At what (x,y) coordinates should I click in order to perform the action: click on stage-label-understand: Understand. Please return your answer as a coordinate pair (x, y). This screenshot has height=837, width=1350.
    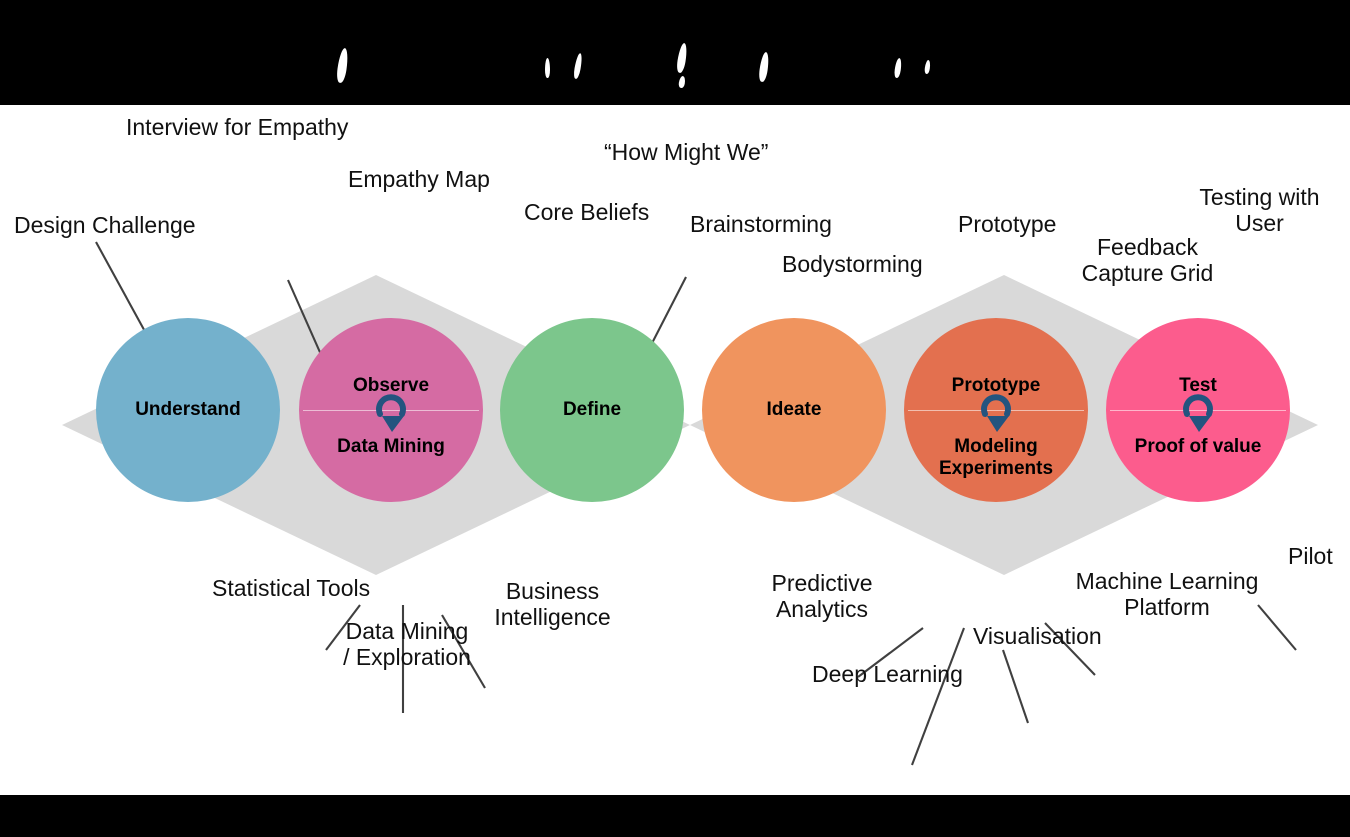
    Looking at the image, I should click on (188, 409).